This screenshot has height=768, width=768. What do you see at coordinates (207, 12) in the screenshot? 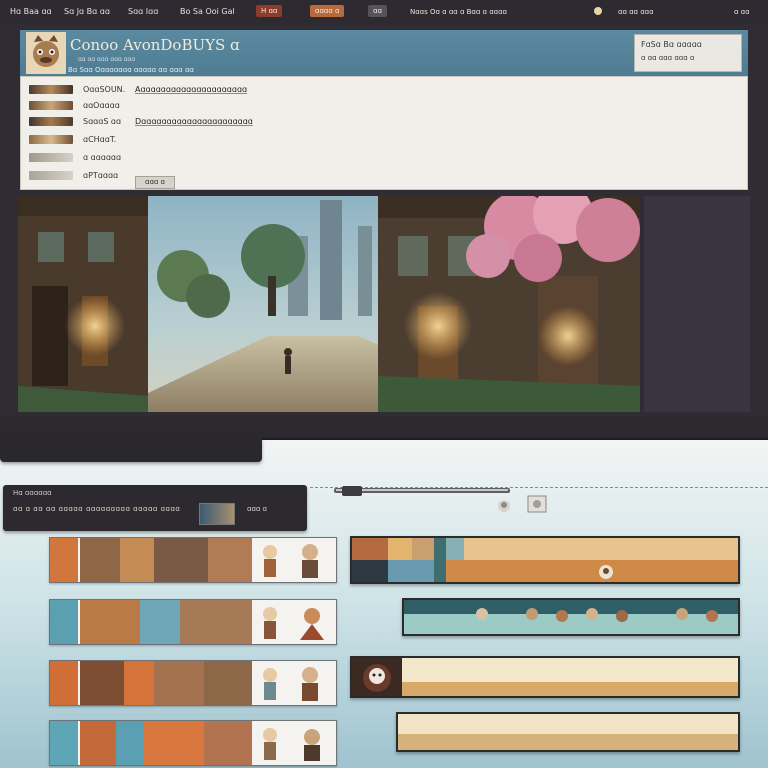
I see `menu-item-4: Bo Sa Ooi Gal` at bounding box center [207, 12].